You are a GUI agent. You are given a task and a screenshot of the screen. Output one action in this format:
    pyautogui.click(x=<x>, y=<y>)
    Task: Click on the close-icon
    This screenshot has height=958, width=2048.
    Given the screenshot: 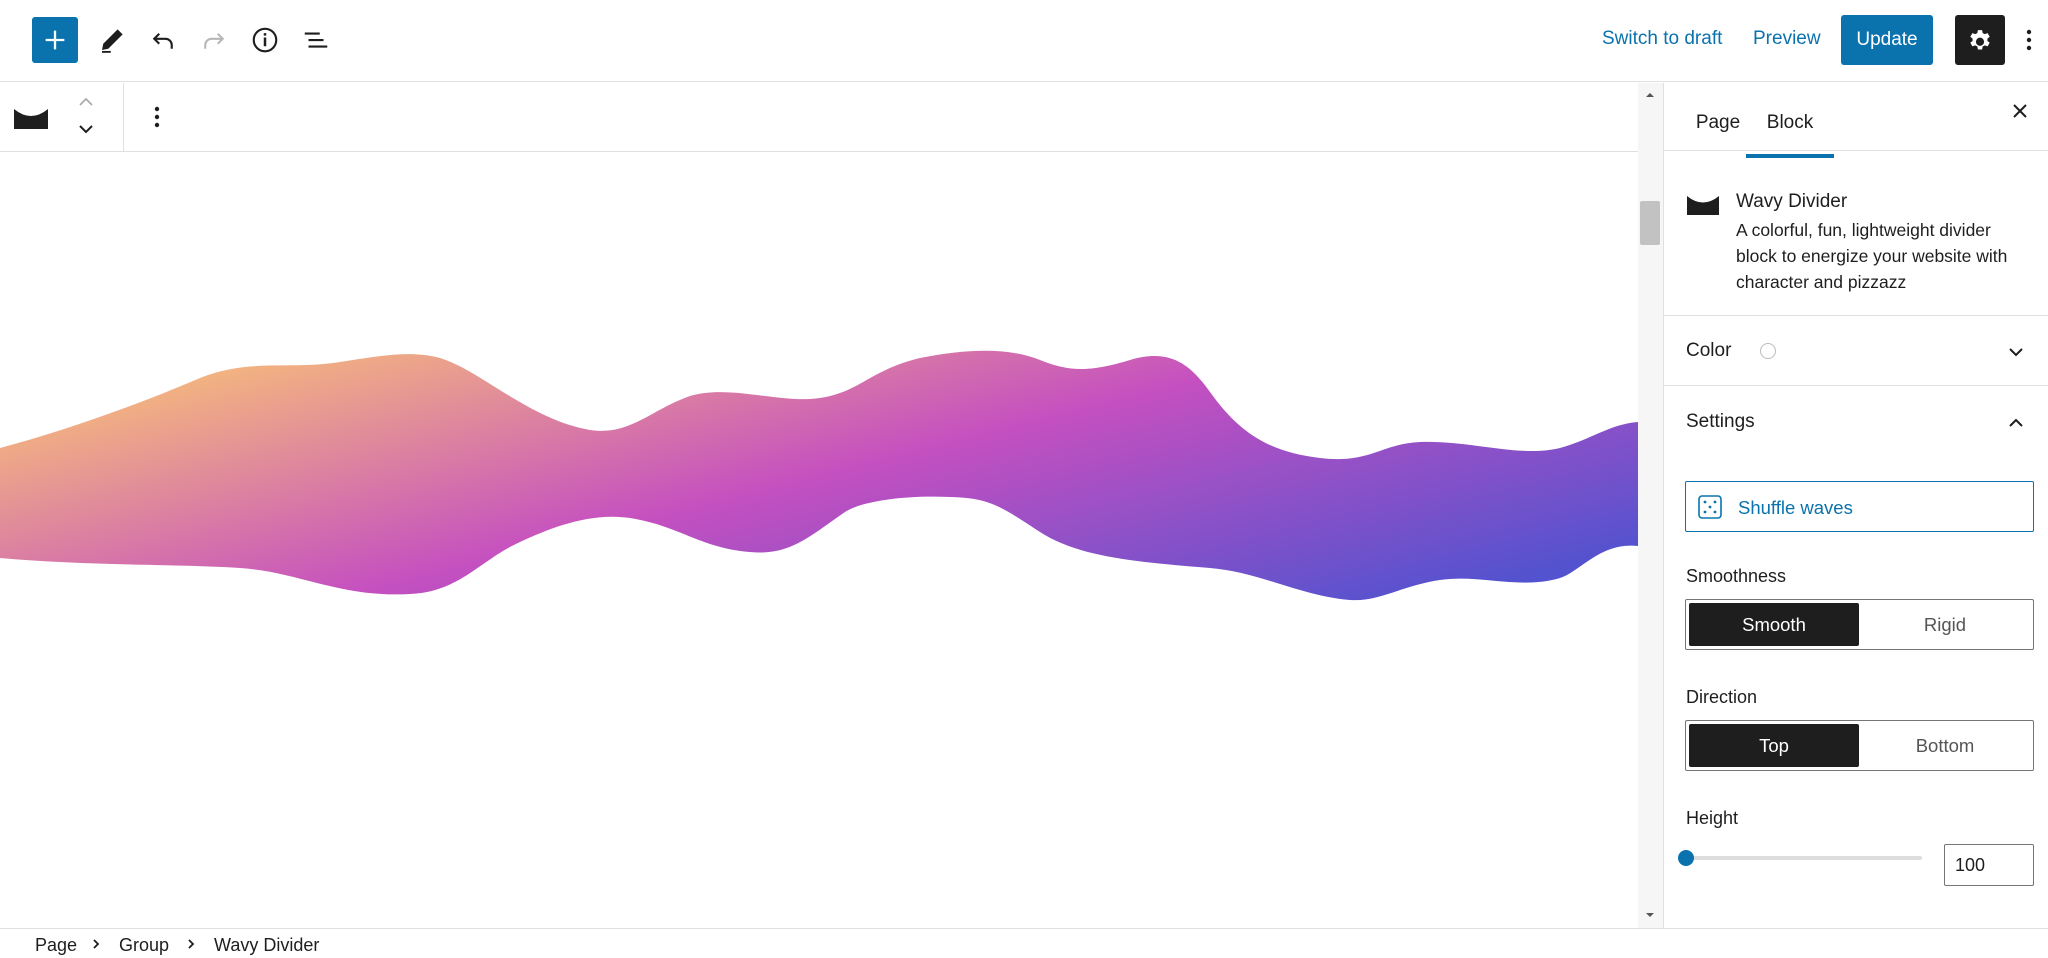 What is the action you would take?
    pyautogui.click(x=2020, y=111)
    